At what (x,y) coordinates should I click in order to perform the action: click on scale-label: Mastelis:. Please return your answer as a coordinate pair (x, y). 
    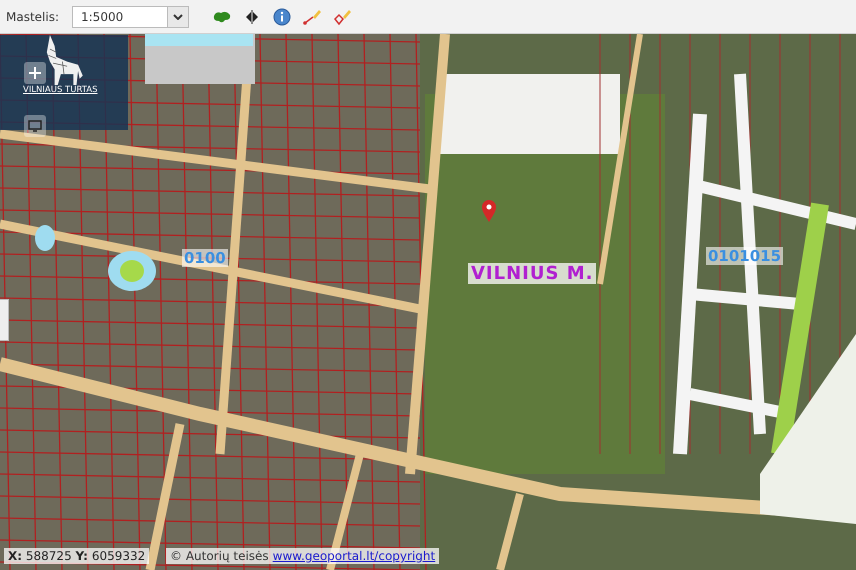
    Looking at the image, I should click on (33, 17).